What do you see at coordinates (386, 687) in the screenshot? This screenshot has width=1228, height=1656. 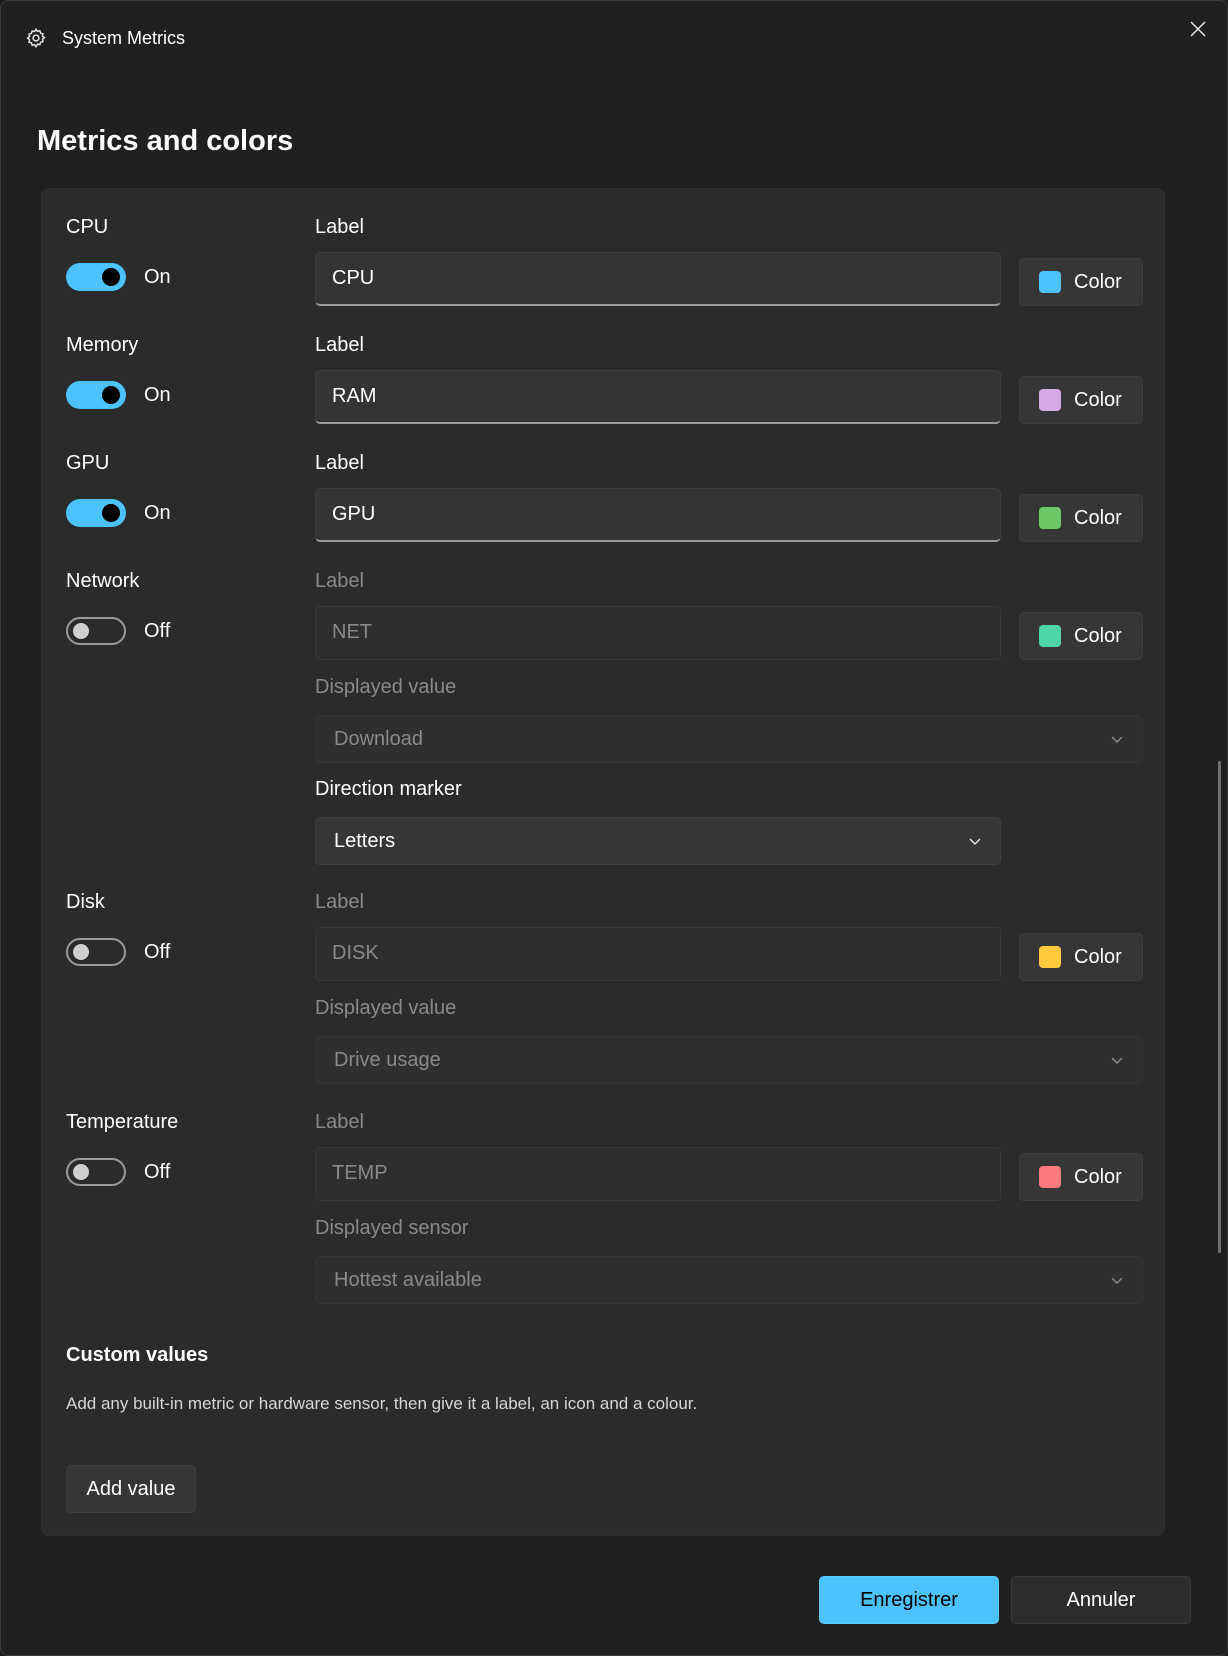 I see `displayed-value-caption-network: Displayed value` at bounding box center [386, 687].